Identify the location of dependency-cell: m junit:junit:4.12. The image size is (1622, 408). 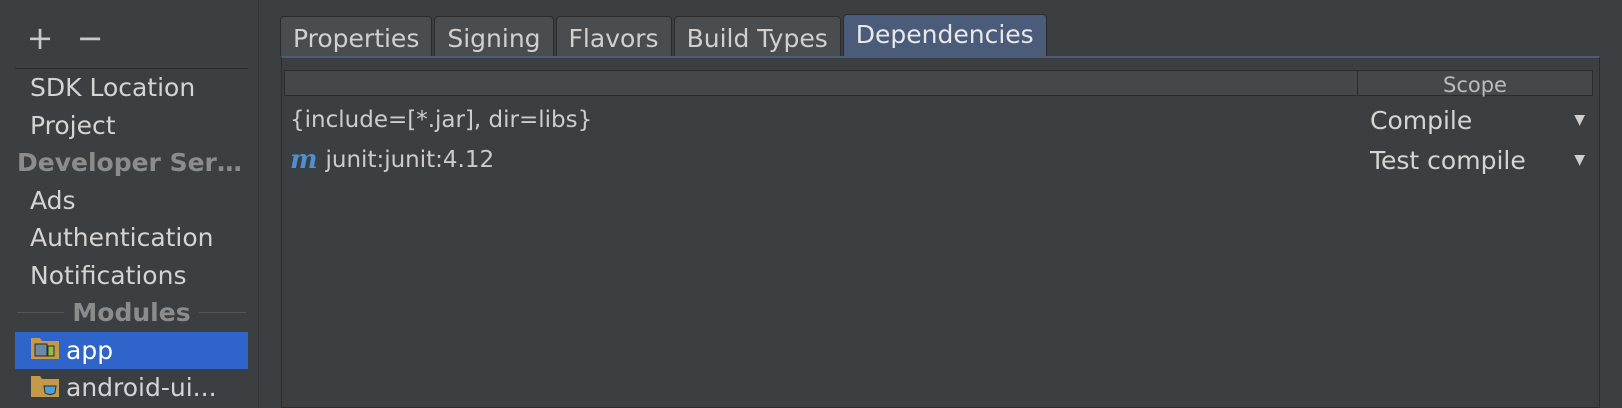
(392, 160).